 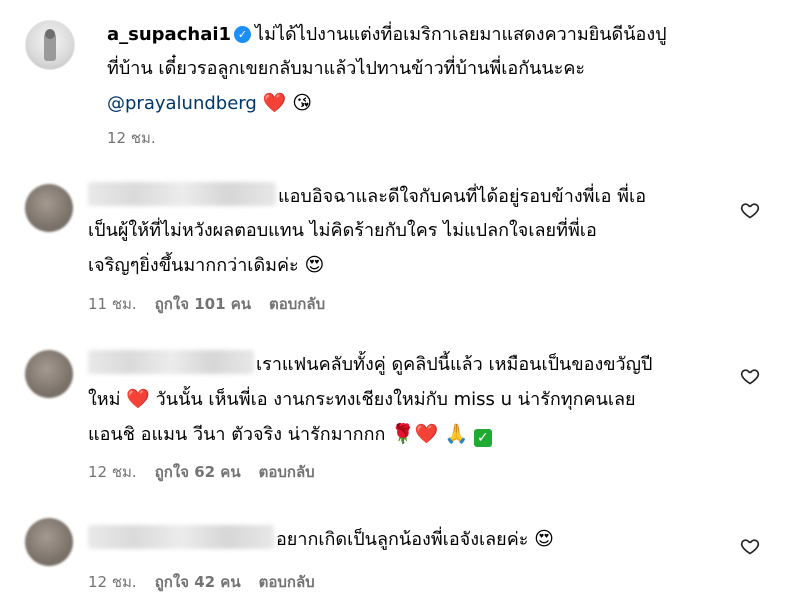 I want to click on comment-meta: 12 ชม. ถูกใจ 42 คน ตอบกลับ, so click(x=210, y=582).